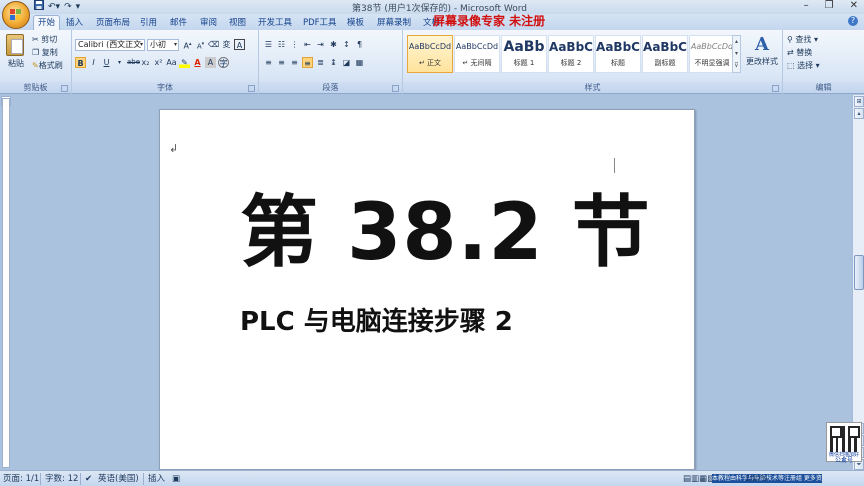 This screenshot has width=864, height=486. Describe the element at coordinates (320, 23) in the screenshot. I see `tab-pdf-tools: PDF工具` at that location.